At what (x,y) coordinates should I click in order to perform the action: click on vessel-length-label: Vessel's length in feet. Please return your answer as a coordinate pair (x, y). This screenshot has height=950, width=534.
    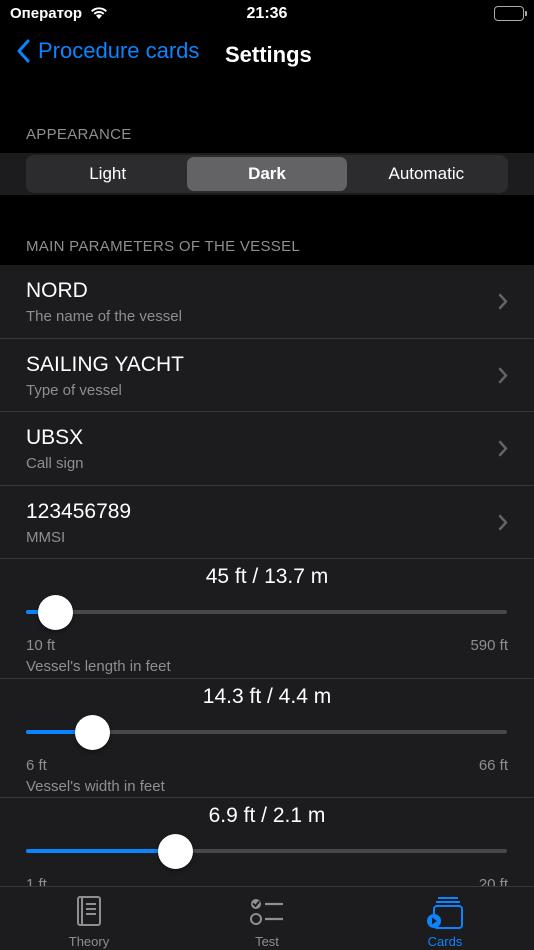
    Looking at the image, I should click on (98, 666).